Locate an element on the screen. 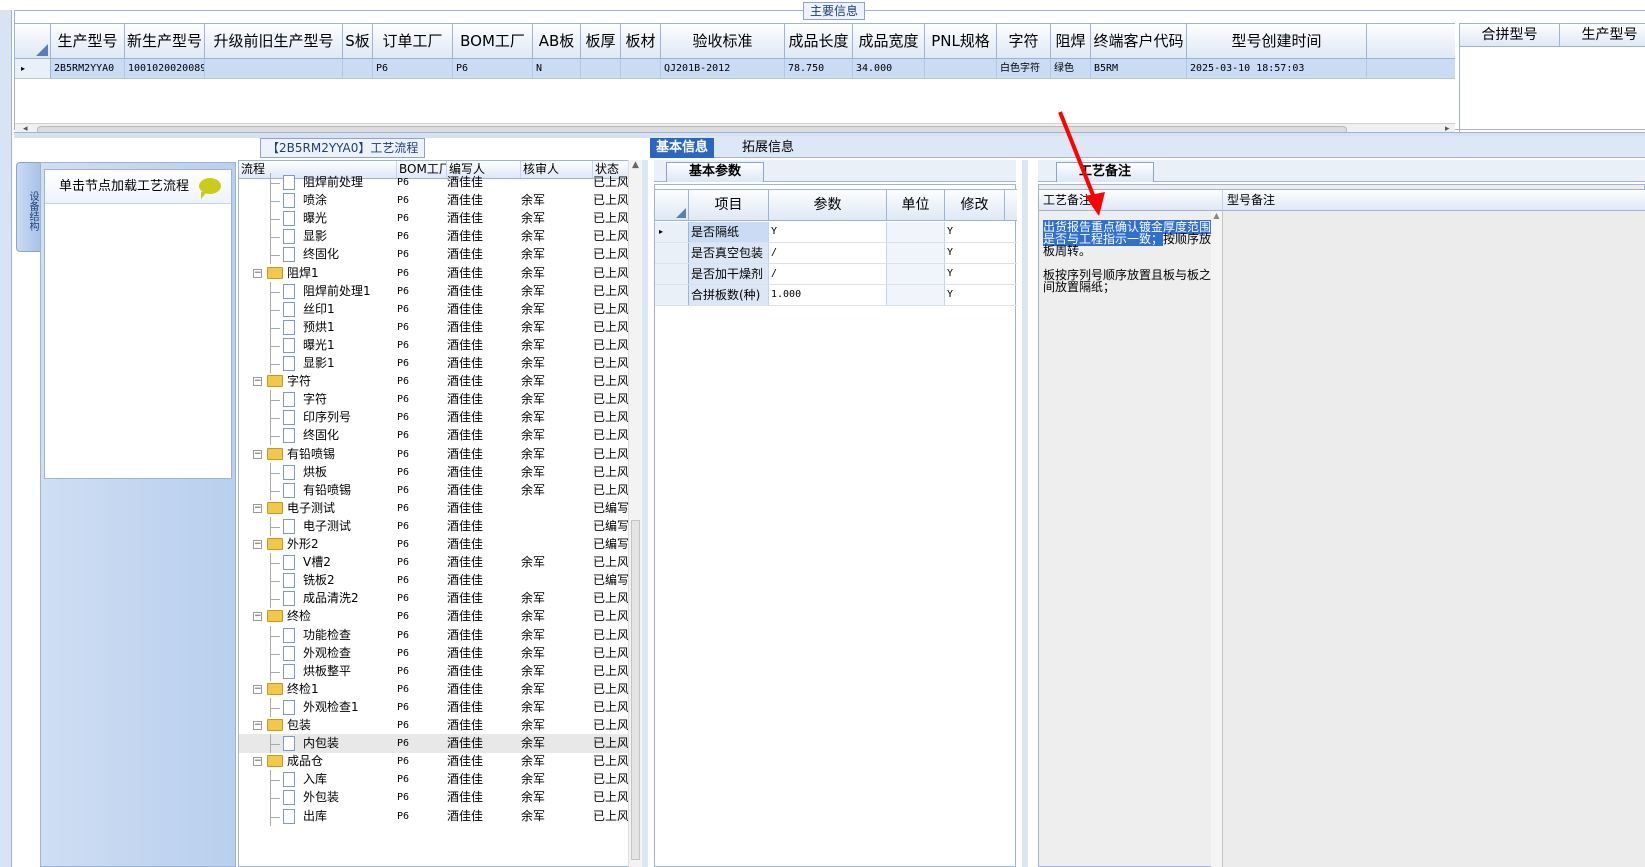 The height and width of the screenshot is (867, 1645). col-header-modify: 修改 is located at coordinates (975, 205).